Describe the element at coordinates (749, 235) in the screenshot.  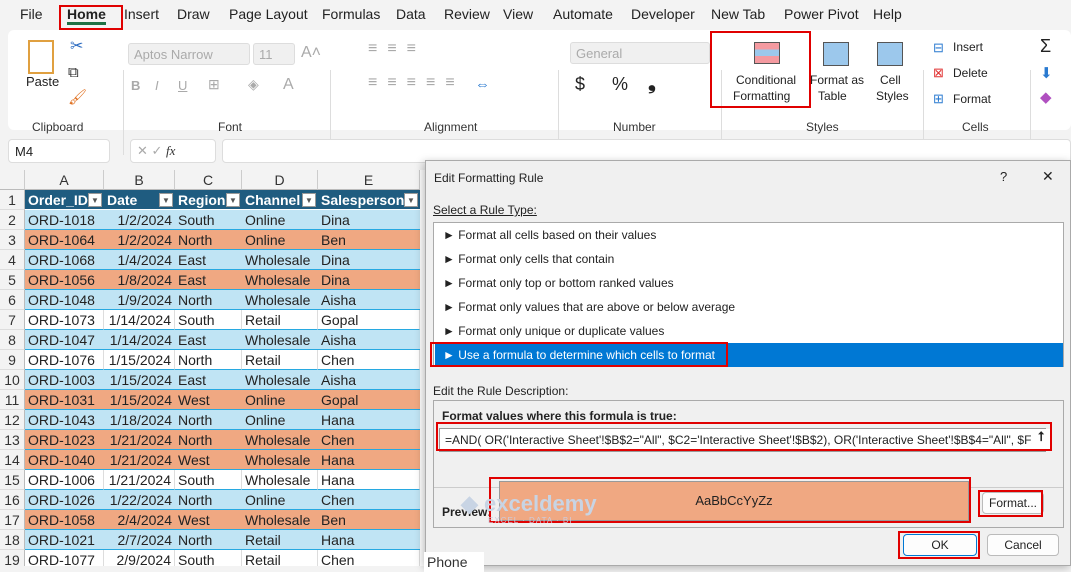
I see `rule-type-item: ► Format all cells based on their values` at that location.